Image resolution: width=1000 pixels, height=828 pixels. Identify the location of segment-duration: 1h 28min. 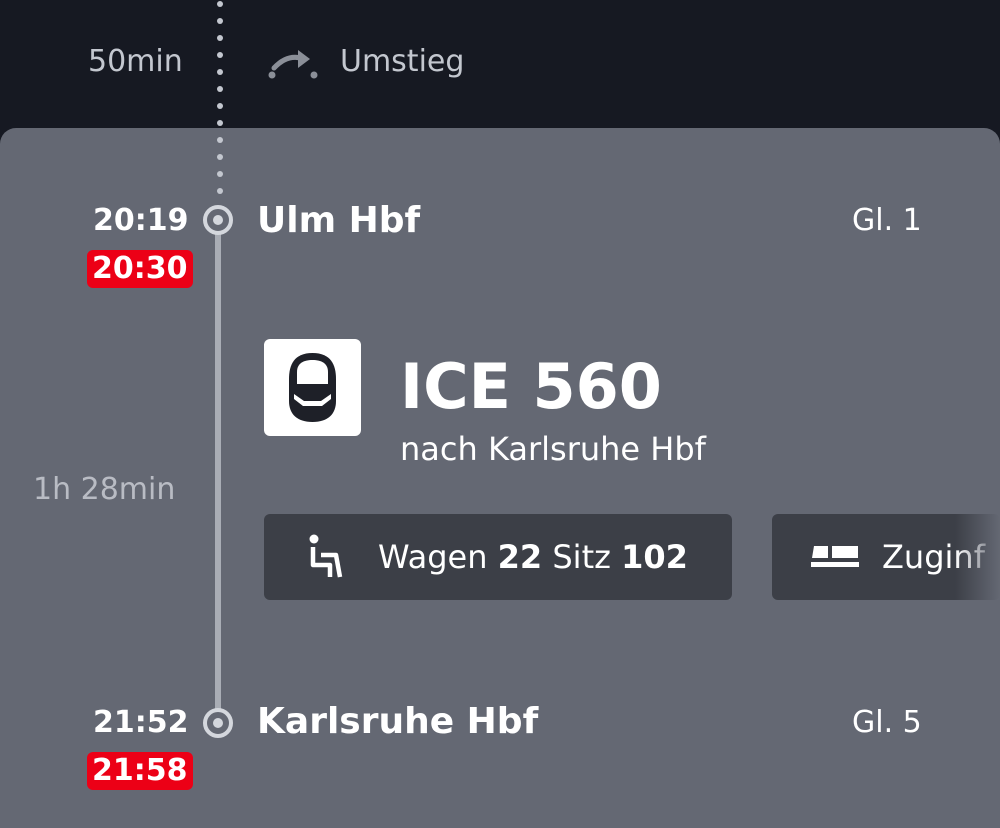
(104, 489).